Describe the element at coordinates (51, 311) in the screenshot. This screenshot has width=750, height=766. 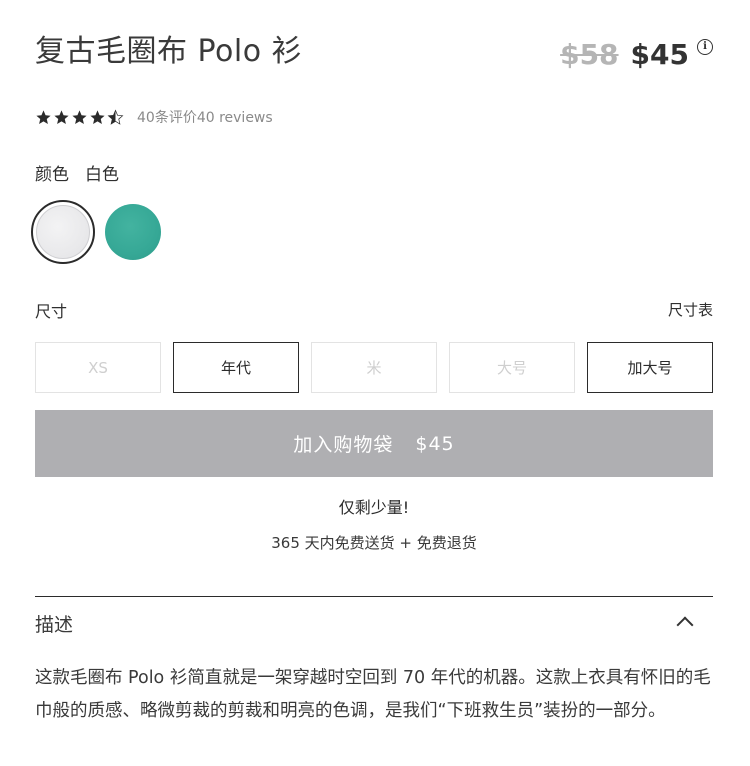
I see `size-label: 尺寸` at that location.